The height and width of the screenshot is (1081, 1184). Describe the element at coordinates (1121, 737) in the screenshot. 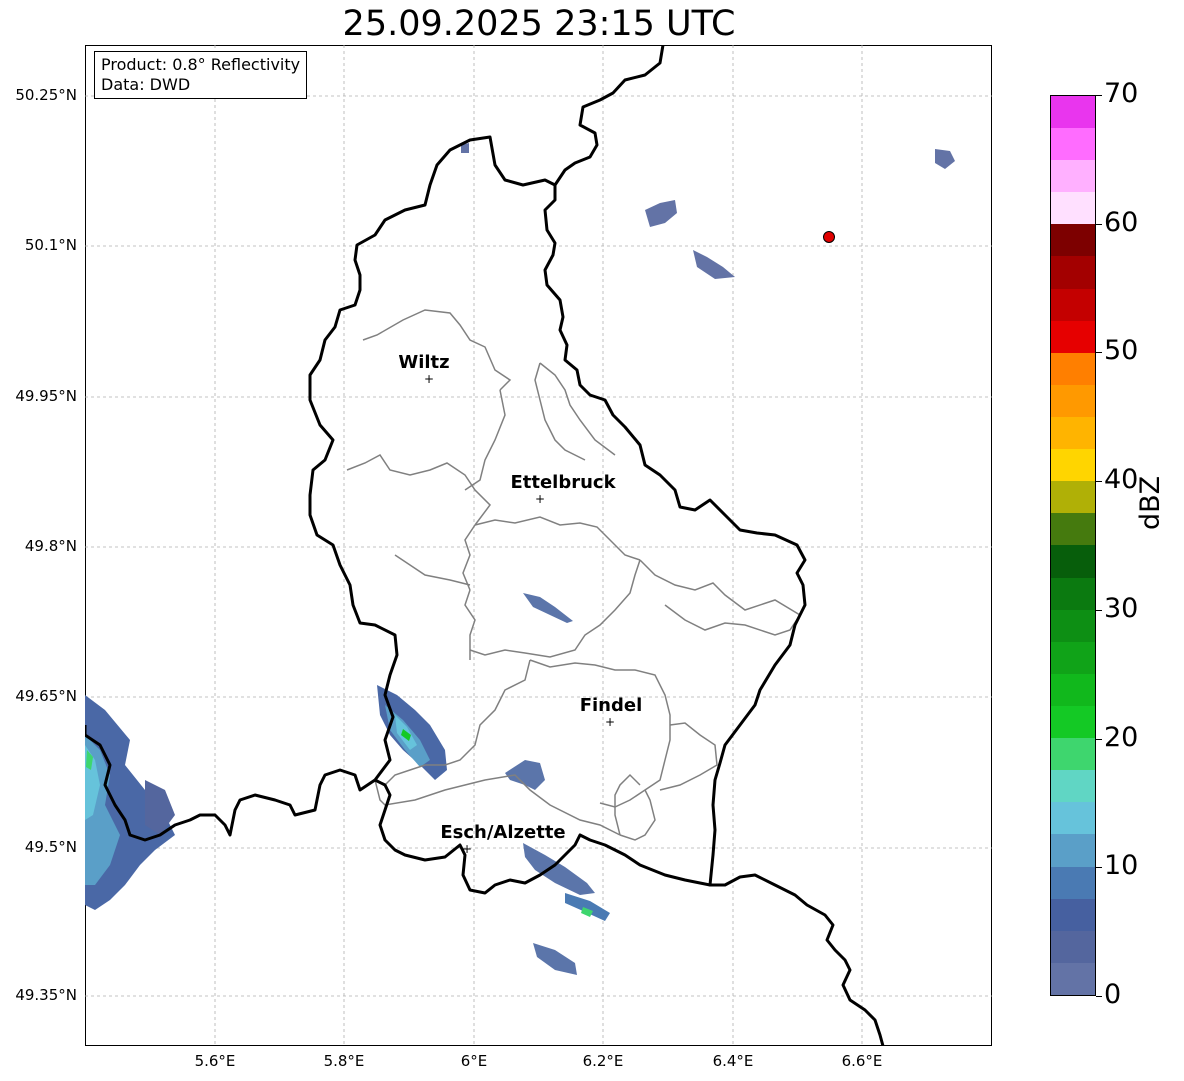

I see `colorbar-tick-label: 20` at that location.